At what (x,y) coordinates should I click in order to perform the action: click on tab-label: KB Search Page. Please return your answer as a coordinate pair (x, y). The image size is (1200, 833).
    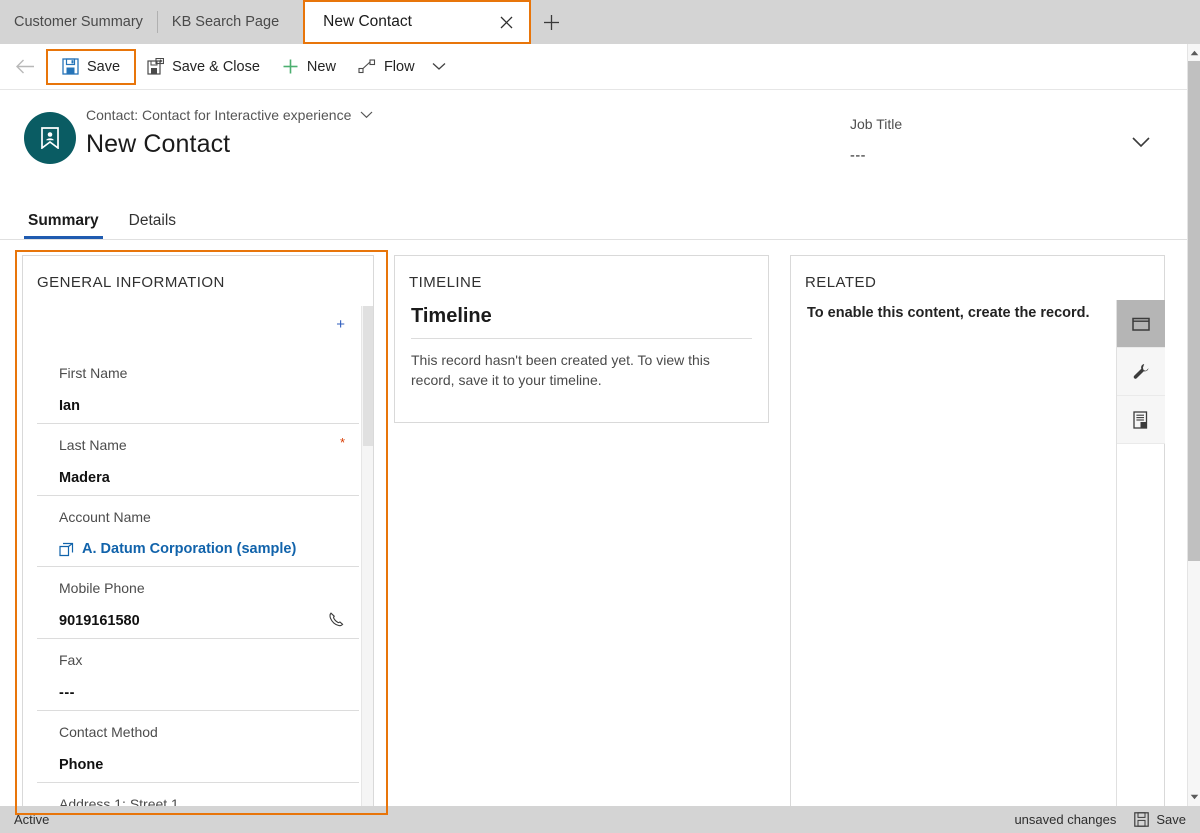
    Looking at the image, I should click on (225, 22).